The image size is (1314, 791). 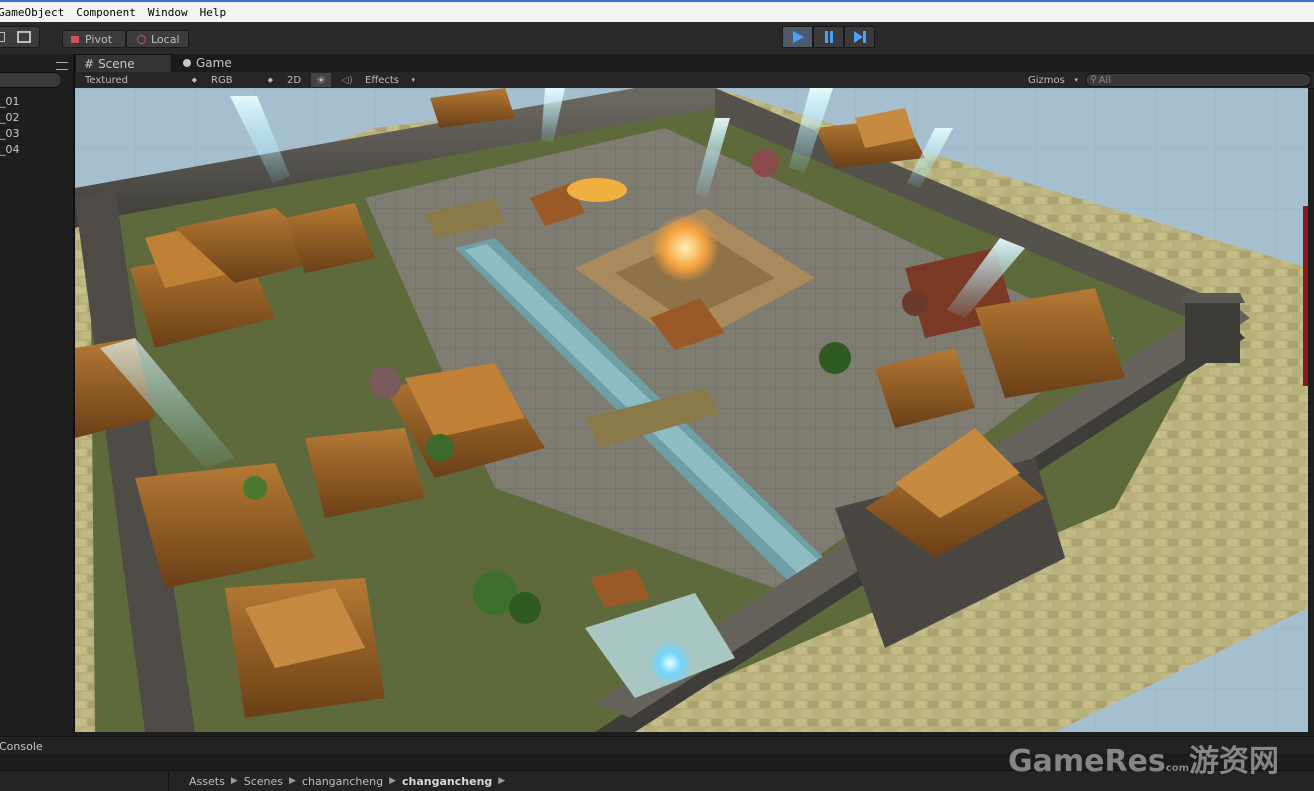 What do you see at coordinates (168, 12) in the screenshot?
I see `menu-window: Window` at bounding box center [168, 12].